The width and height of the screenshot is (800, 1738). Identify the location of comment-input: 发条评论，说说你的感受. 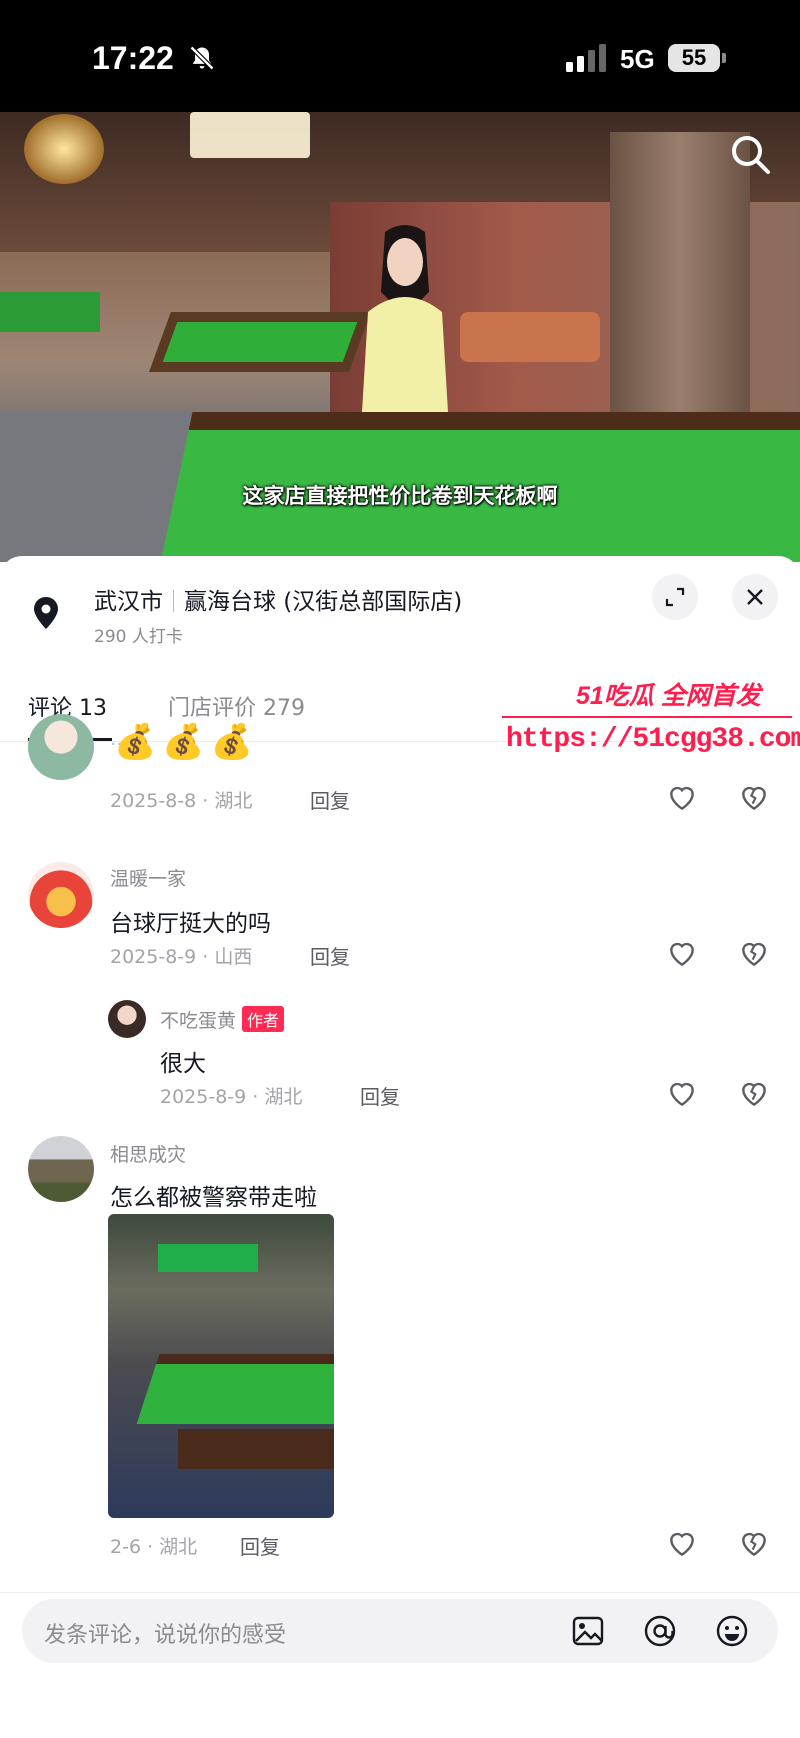
(400, 1631).